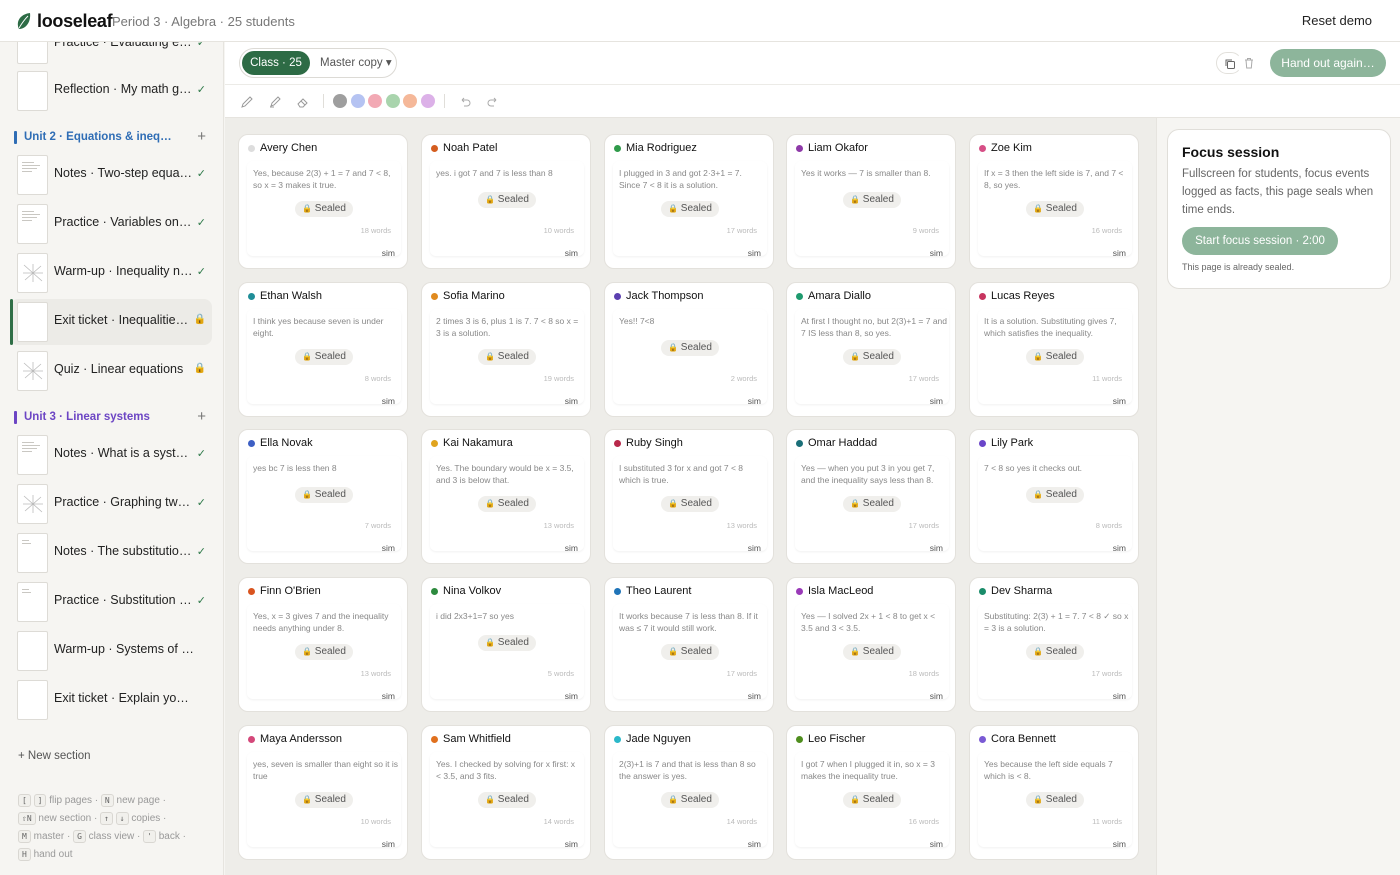 The image size is (1400, 875). What do you see at coordinates (478, 443) in the screenshot?
I see `student-name: Kai Nakamura` at bounding box center [478, 443].